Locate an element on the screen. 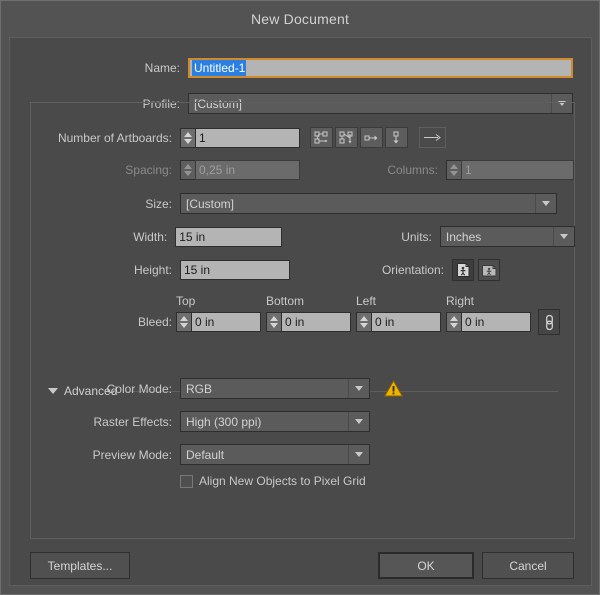 This screenshot has height=595, width=600. preview-mode-dropdown: Default is located at coordinates (275, 454).